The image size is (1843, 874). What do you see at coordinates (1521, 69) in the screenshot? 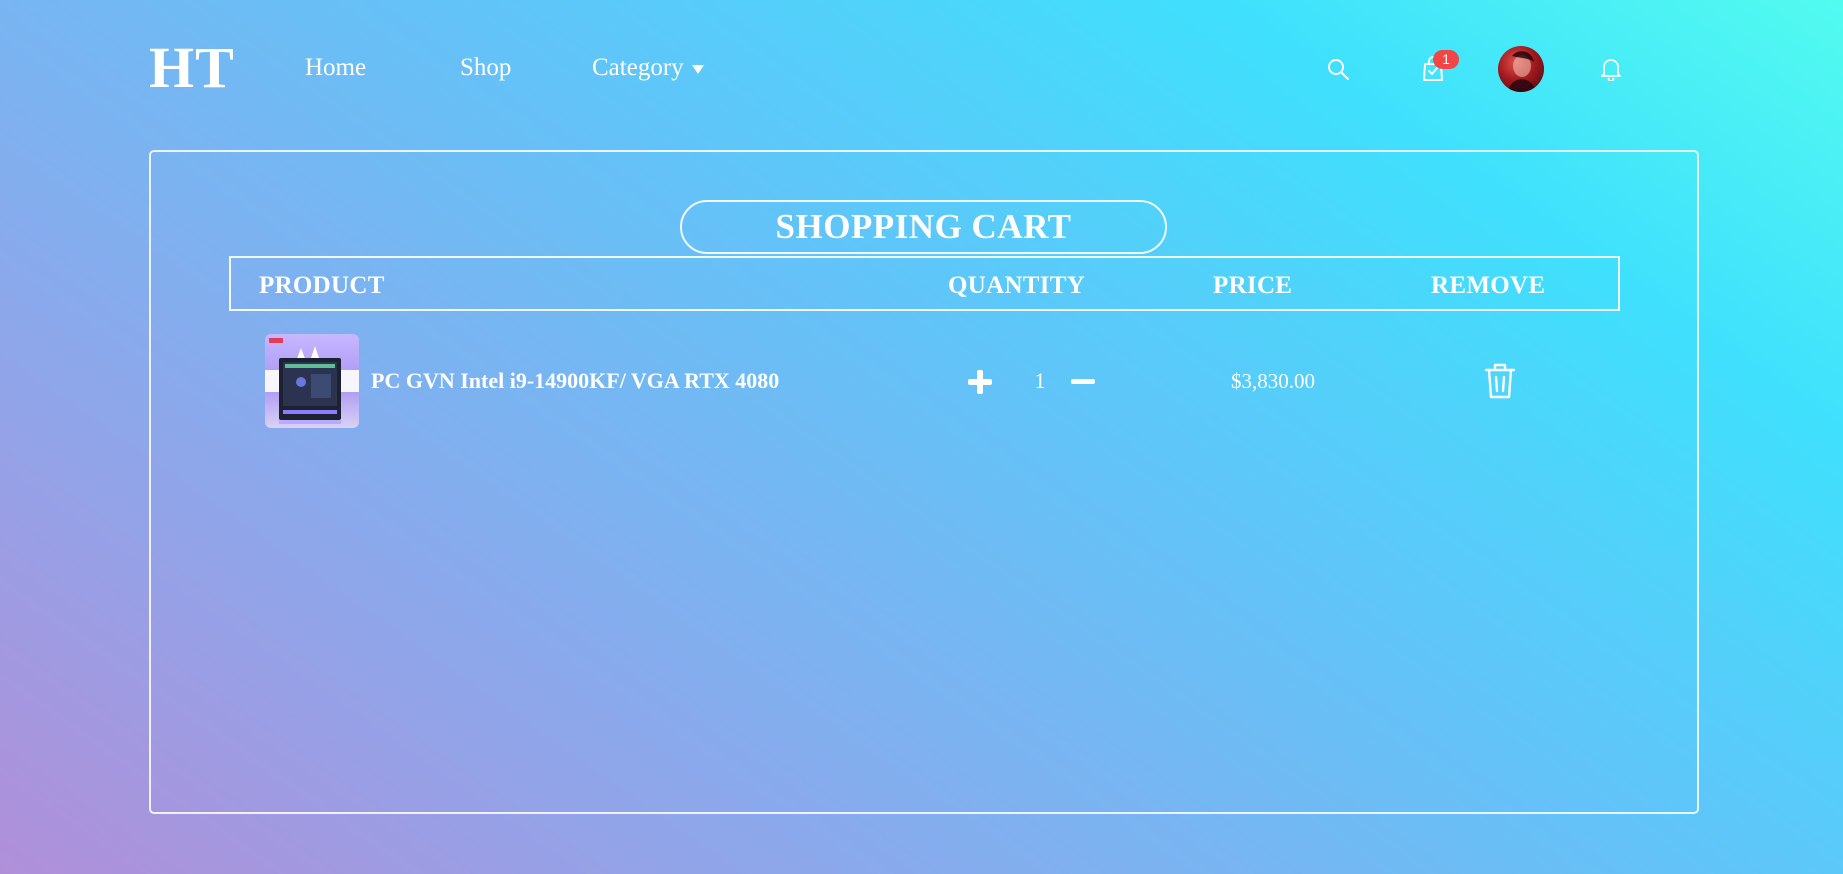
I see `user-avatar` at bounding box center [1521, 69].